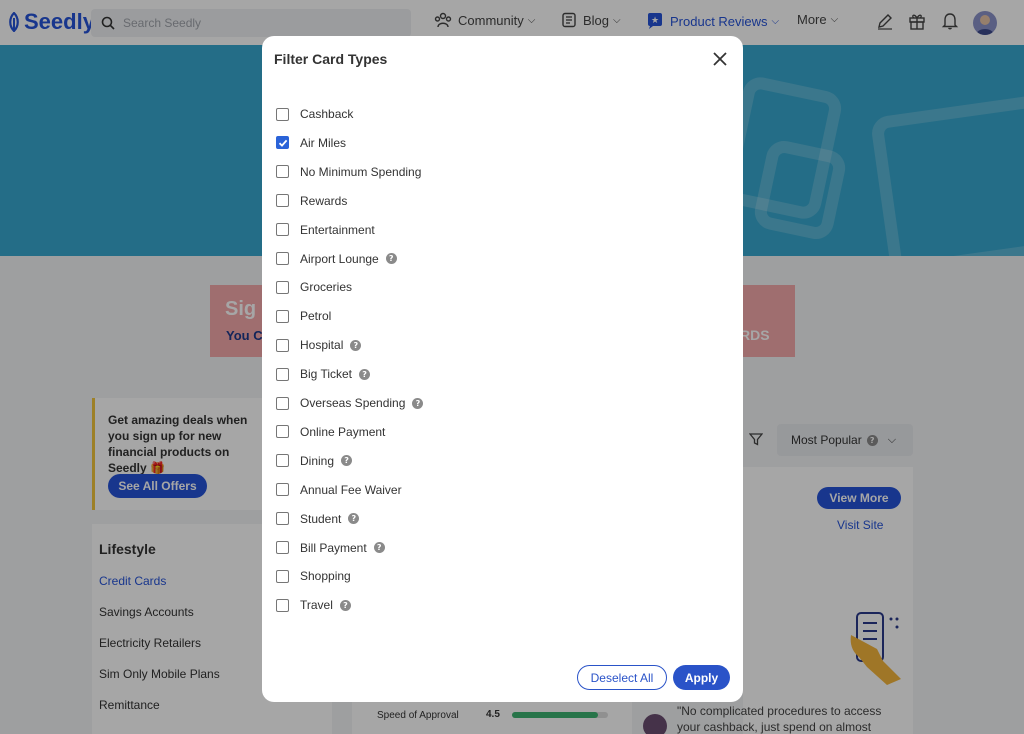 Image resolution: width=1024 pixels, height=734 pixels. Describe the element at coordinates (321, 518) in the screenshot. I see `option-label: Student` at that location.